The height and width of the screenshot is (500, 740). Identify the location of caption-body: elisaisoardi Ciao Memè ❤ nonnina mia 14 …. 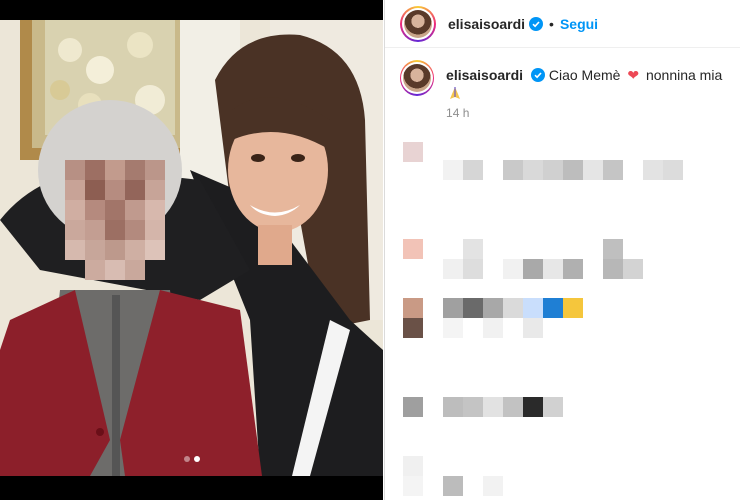
(585, 90).